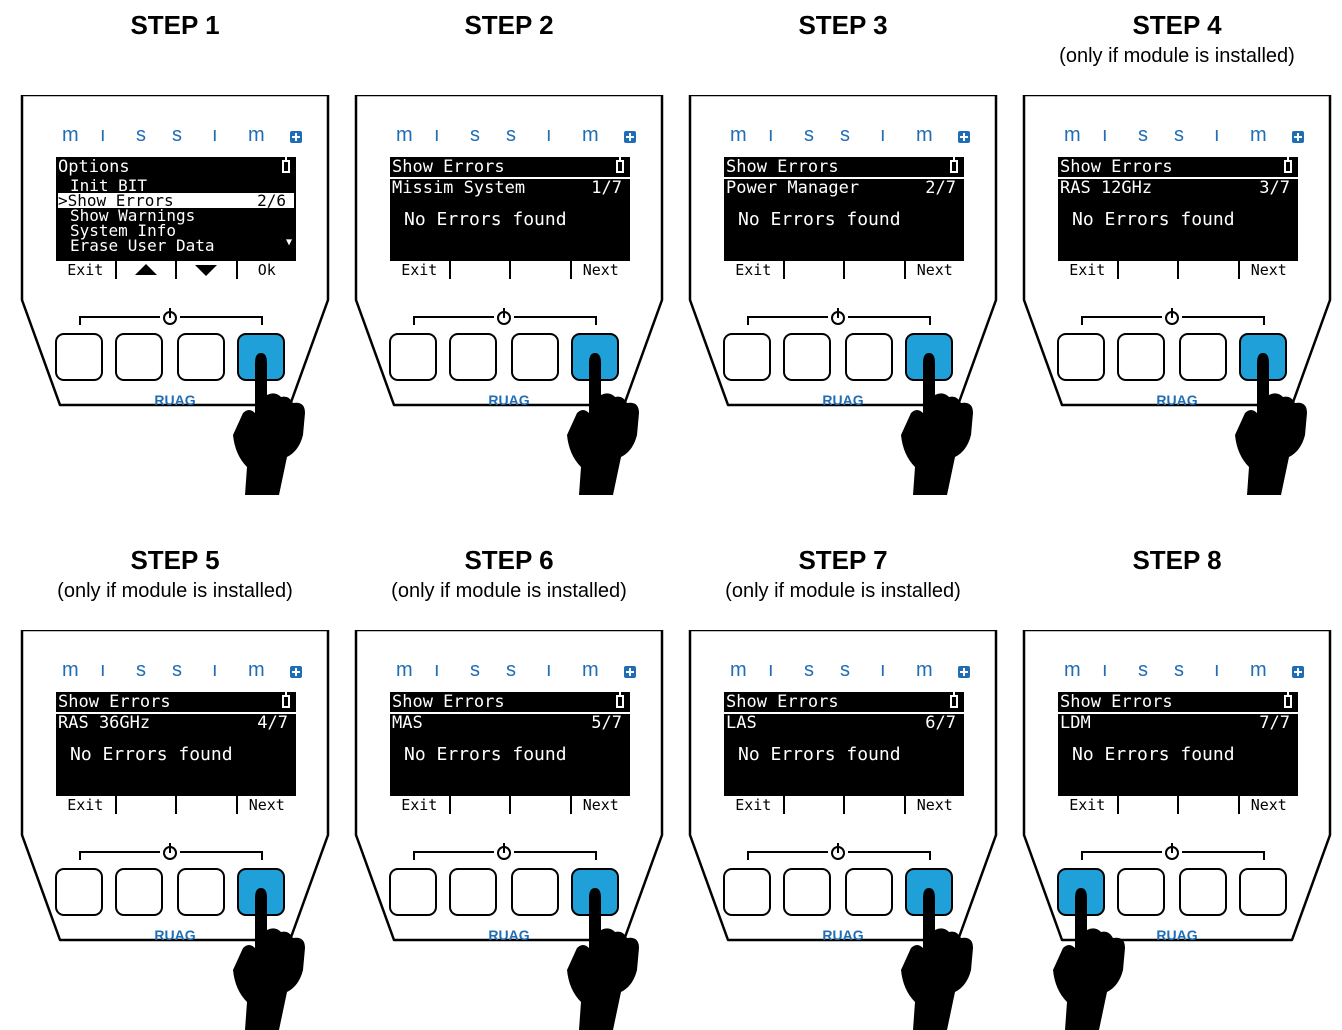  What do you see at coordinates (407, 723) in the screenshot?
I see `module-name: MAS` at bounding box center [407, 723].